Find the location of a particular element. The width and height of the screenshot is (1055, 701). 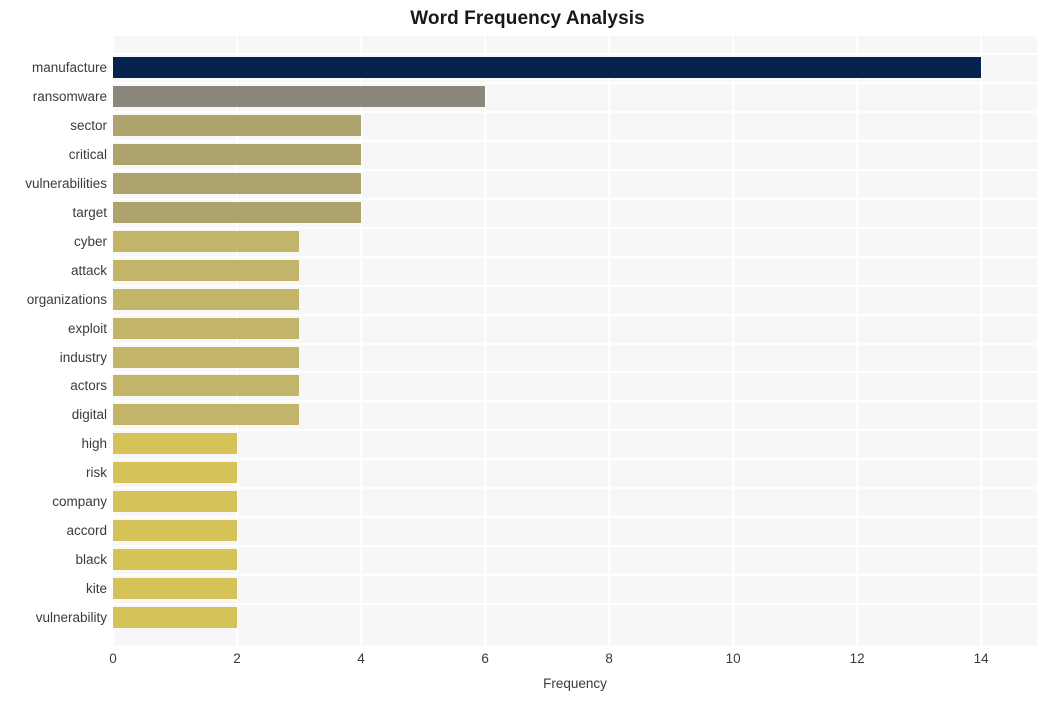

y-tick-label-vulnerabilities: vulnerabilities is located at coordinates (66, 183).